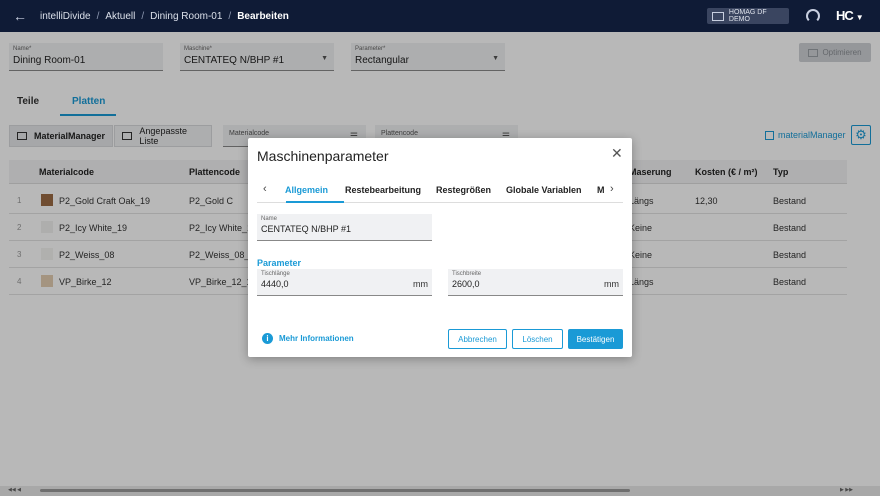  I want to click on user-menu: HC ▼, so click(850, 15).